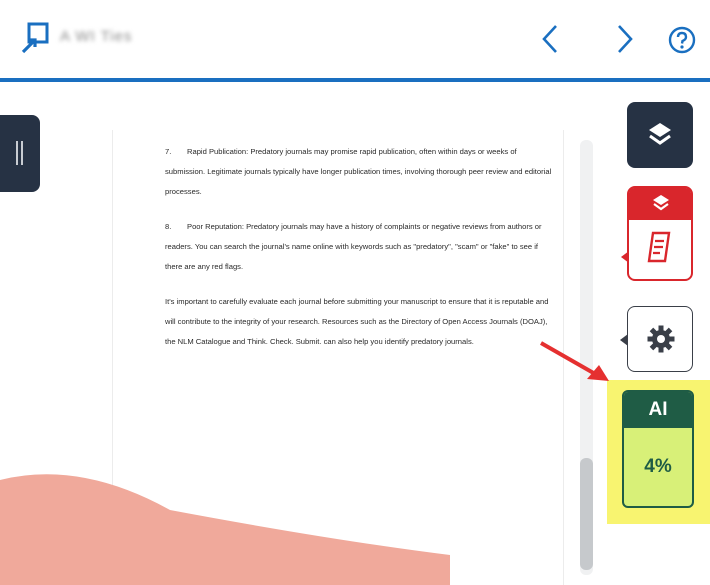 The height and width of the screenshot is (585, 710). Describe the element at coordinates (96, 36) in the screenshot. I see `document-title: A WI Ties` at that location.